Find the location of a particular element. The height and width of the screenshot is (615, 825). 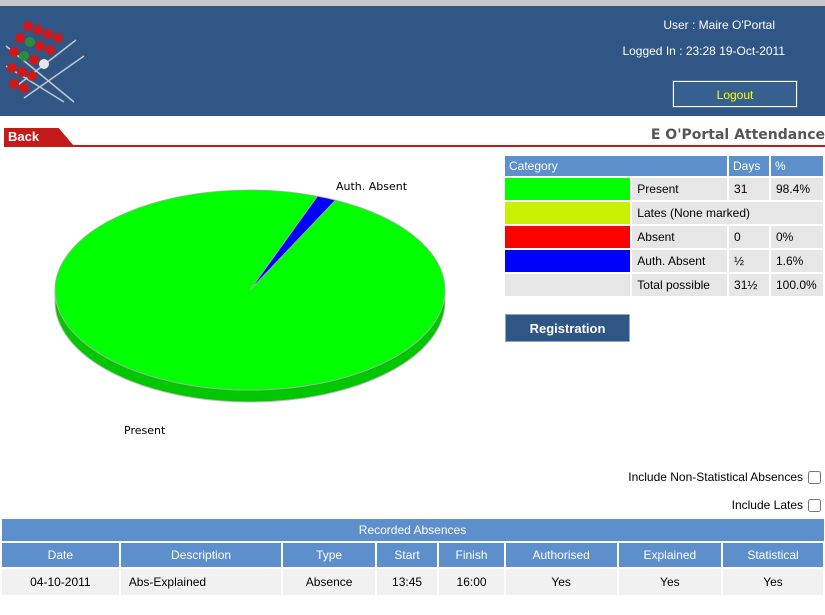

category-header: Category is located at coordinates (616, 166).